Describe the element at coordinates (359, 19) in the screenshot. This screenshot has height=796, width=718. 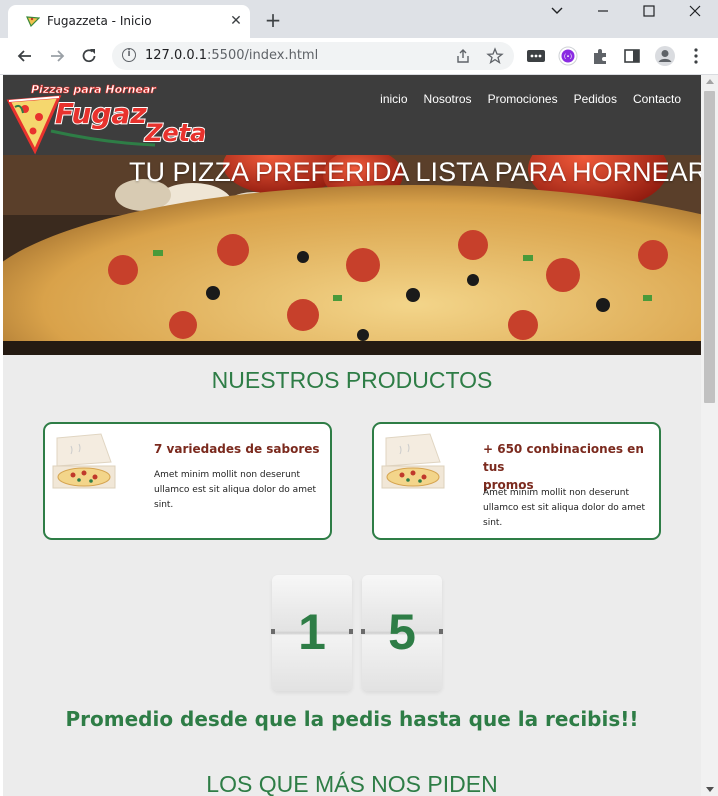
I see `browser-tab-strip: Fugazzeta - Inicio ✕ +` at that location.